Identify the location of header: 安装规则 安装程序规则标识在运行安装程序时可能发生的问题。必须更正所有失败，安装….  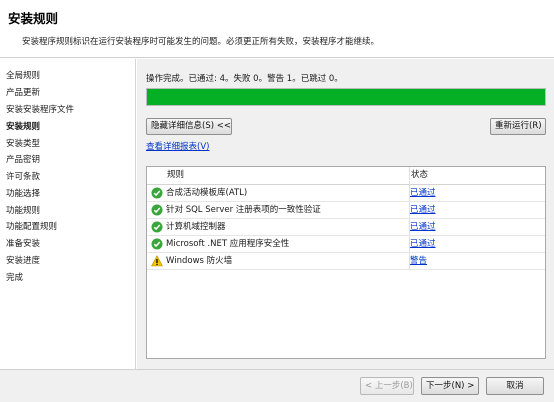
(277, 29).